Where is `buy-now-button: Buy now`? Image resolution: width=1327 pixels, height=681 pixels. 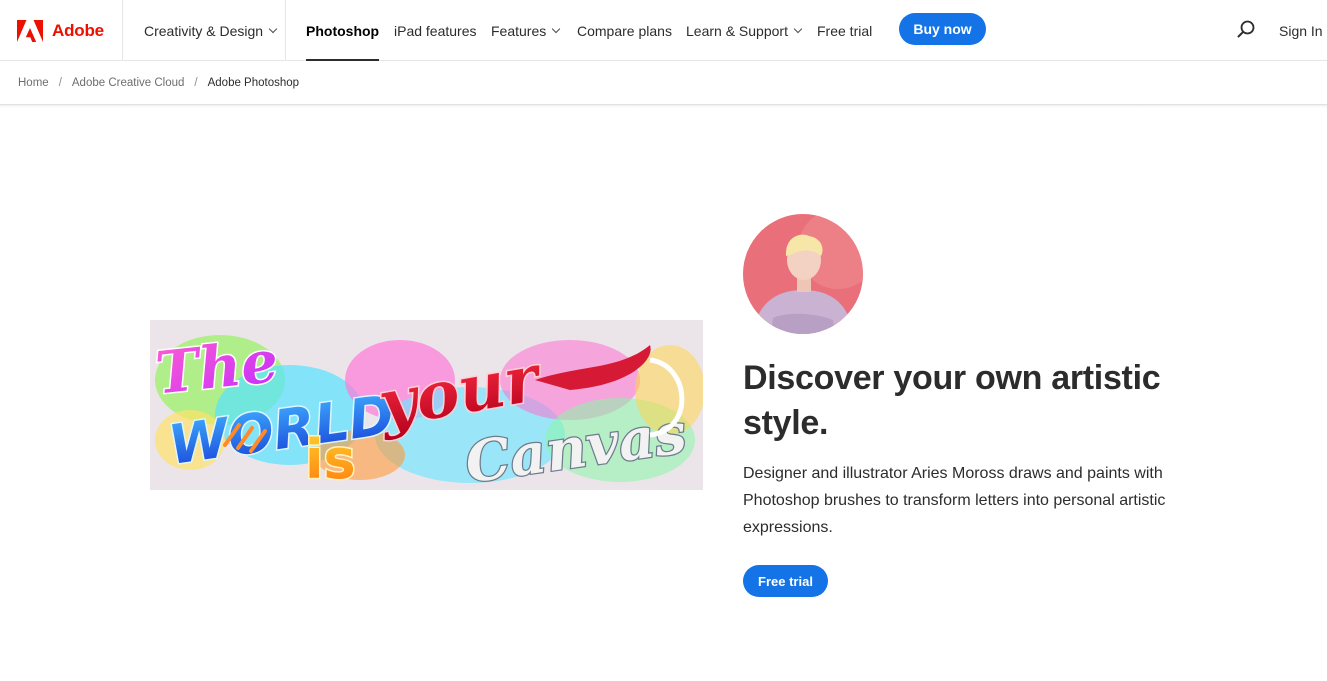
buy-now-button: Buy now is located at coordinates (942, 29).